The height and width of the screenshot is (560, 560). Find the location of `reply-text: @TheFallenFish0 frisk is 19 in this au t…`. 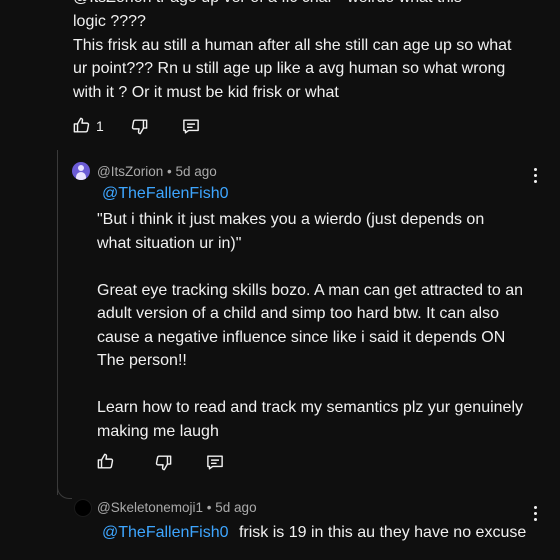

reply-text: @TheFallenFish0 frisk is 19 in this au t… is located at coordinates (314, 533).